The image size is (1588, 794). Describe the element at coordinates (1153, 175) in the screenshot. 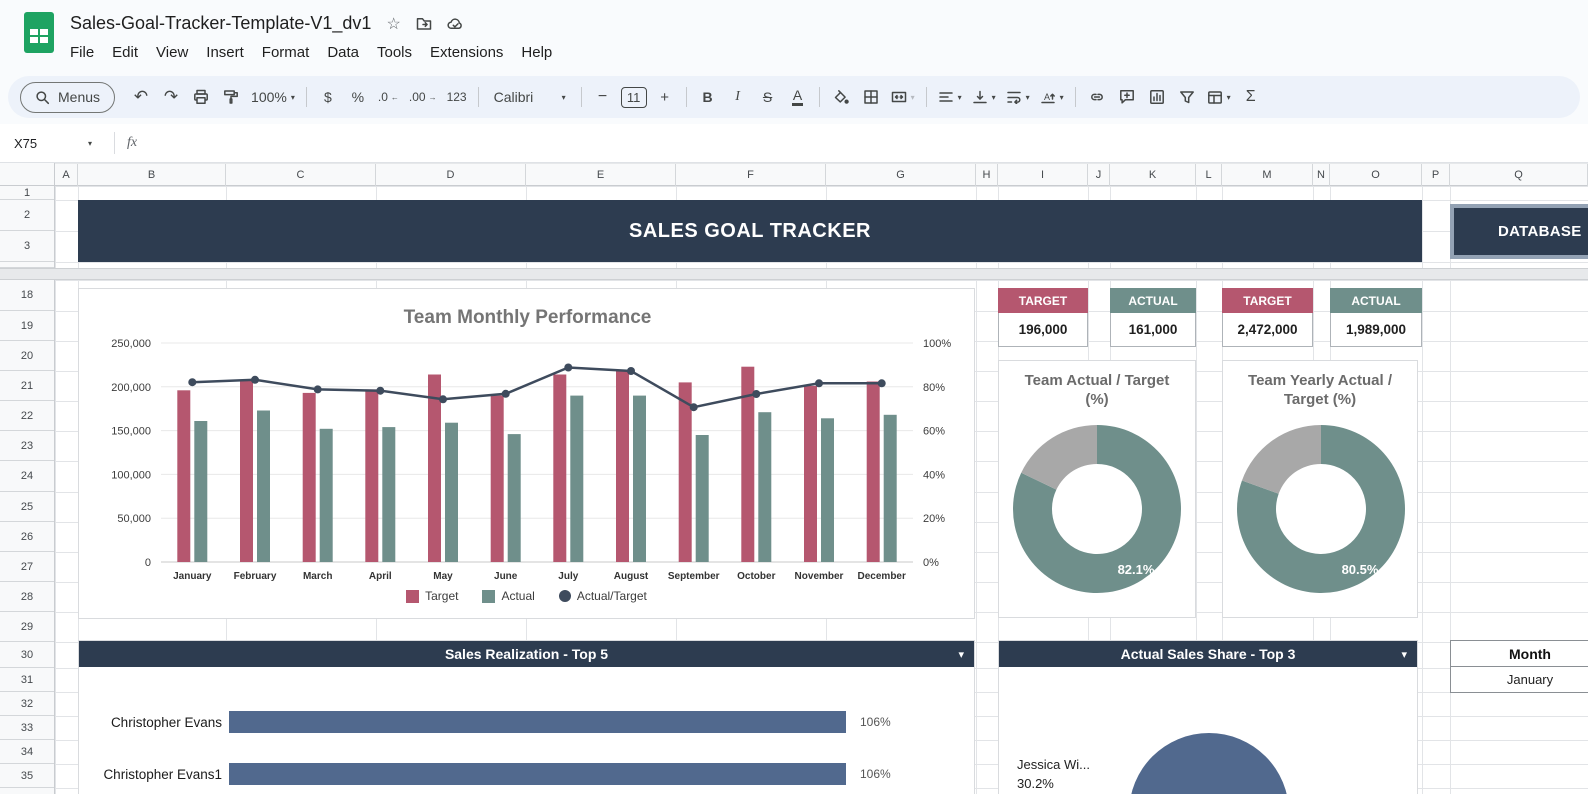

I see `col-header-K: K` at that location.